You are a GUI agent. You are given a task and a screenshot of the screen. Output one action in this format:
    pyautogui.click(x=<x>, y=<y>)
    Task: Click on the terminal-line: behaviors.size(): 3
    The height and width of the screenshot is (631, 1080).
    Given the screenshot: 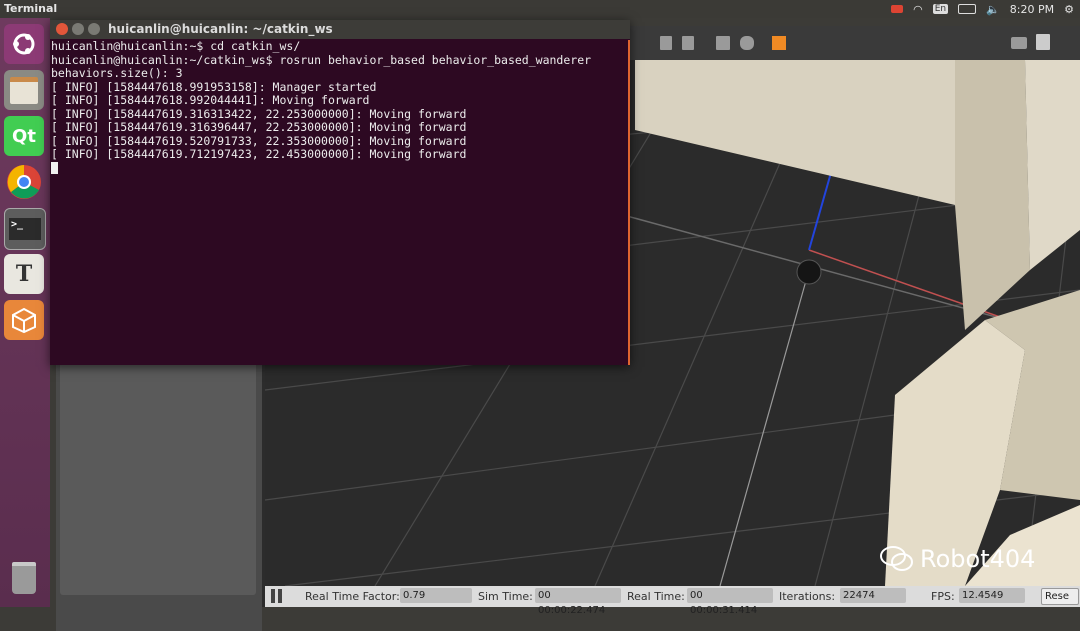 What is the action you would take?
    pyautogui.click(x=117, y=73)
    